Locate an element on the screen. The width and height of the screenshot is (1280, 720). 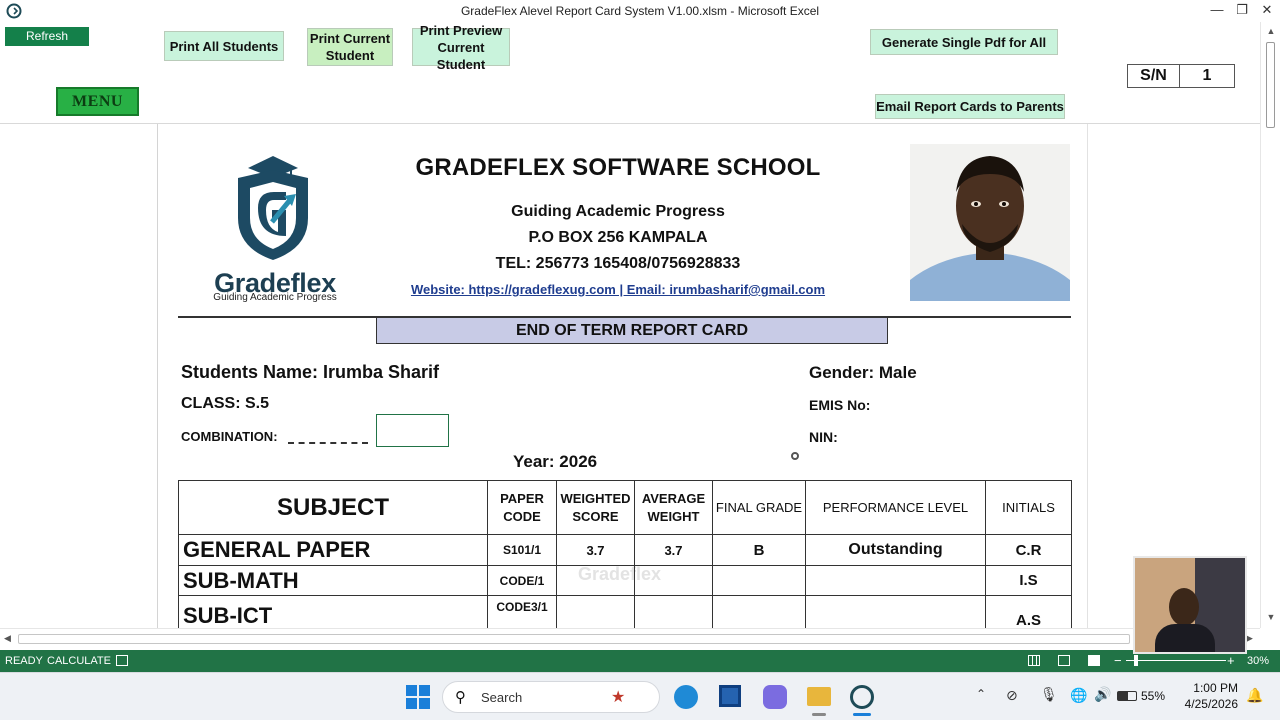
scroll-down-icon: ▼ is located at coordinates (1270, 617).